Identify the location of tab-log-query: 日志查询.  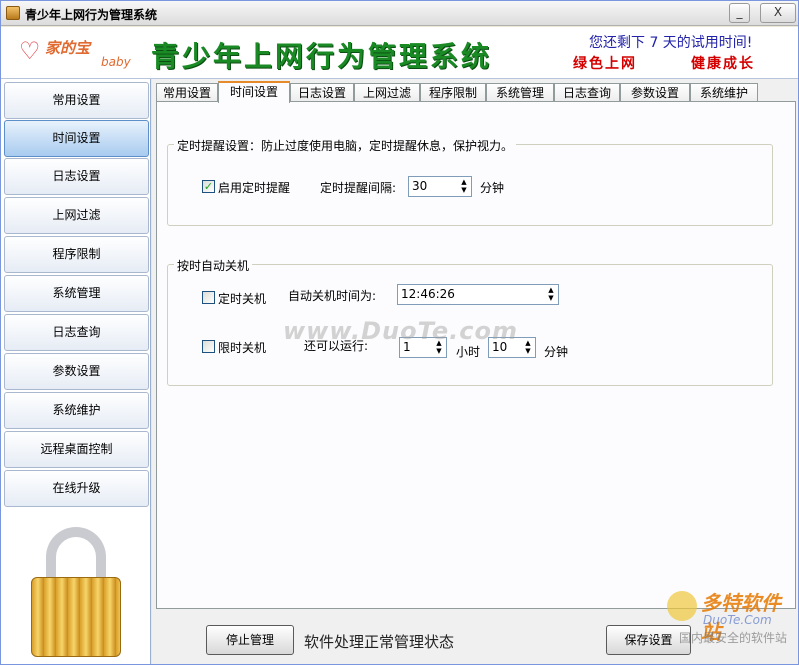
(587, 92).